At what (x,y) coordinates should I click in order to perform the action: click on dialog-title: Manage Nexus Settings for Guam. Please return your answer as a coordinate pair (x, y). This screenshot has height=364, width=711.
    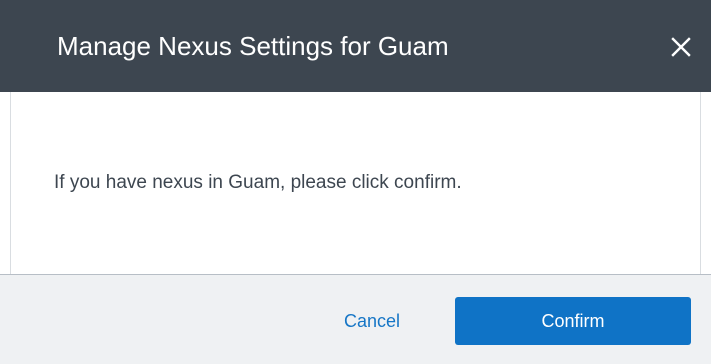
    Looking at the image, I should click on (253, 46).